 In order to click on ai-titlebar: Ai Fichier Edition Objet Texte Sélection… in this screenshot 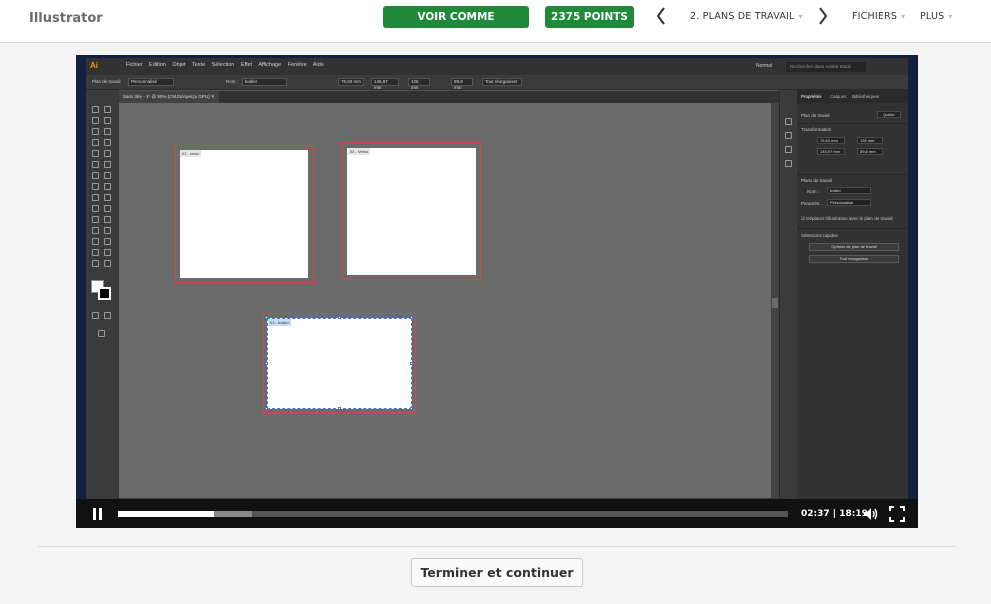, I will do `click(497, 66)`.